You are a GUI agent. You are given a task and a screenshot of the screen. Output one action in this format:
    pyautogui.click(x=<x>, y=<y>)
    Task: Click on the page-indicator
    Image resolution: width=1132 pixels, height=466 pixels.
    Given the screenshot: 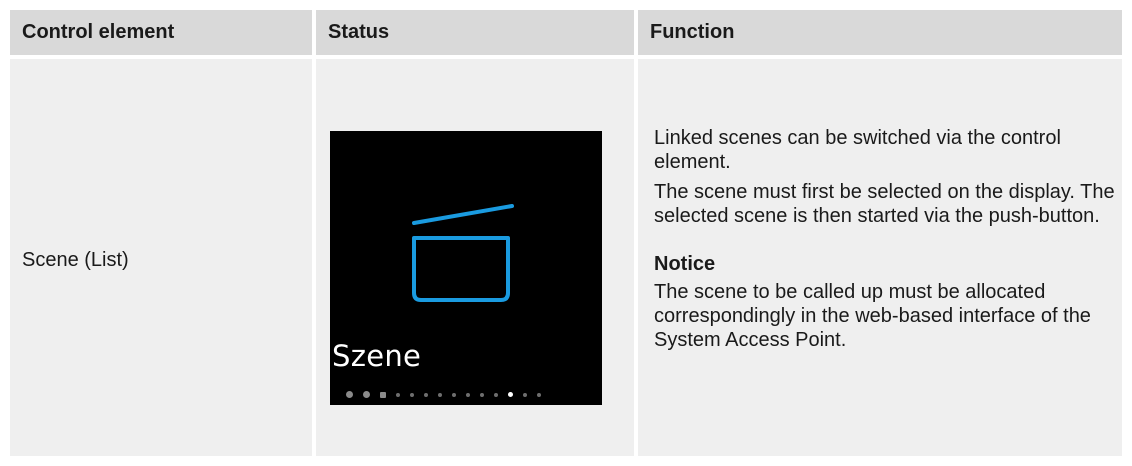 What is the action you would take?
    pyautogui.click(x=443, y=394)
    